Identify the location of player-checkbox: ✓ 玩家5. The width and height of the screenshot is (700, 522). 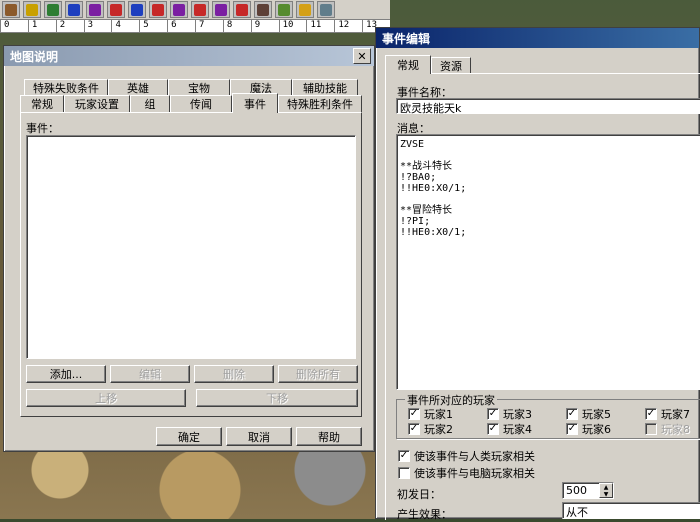
(588, 414).